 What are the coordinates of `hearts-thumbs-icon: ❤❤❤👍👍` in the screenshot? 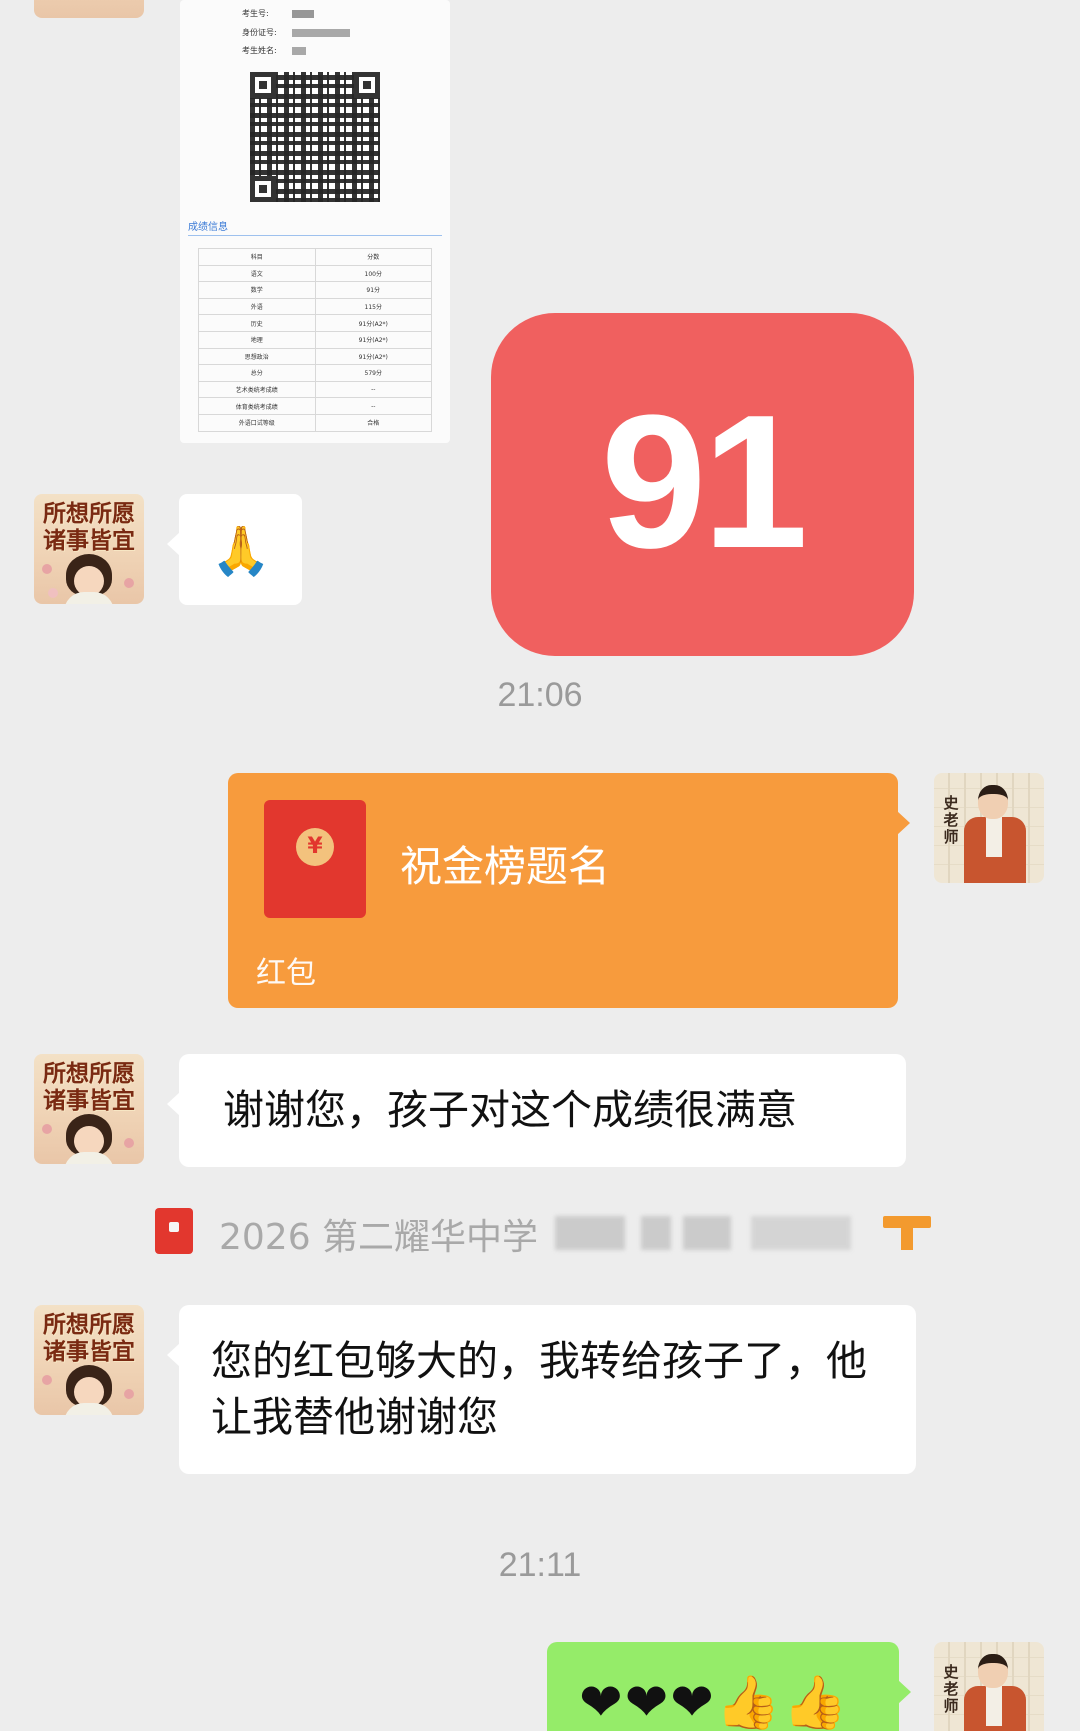 It's located at (714, 1702).